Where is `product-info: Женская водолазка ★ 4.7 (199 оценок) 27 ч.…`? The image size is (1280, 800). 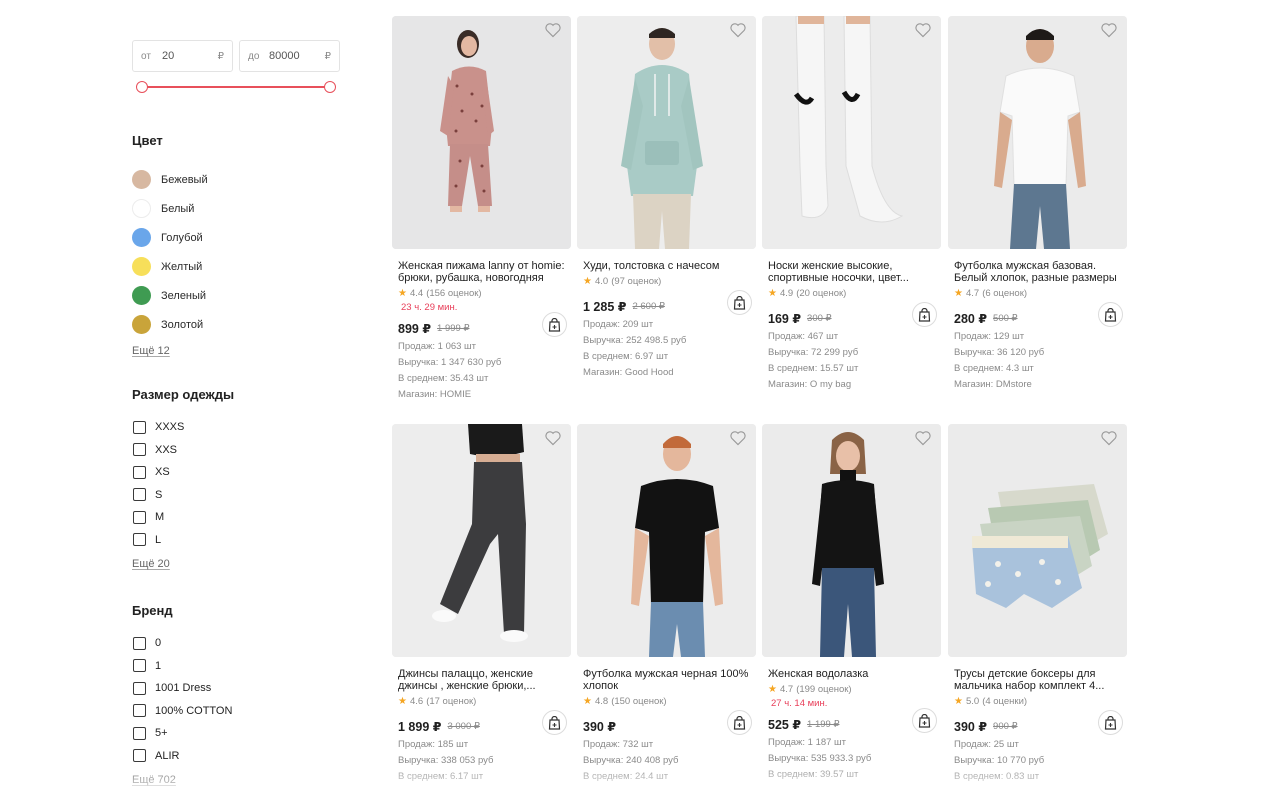 product-info: Женская водолазка ★ 4.7 (199 оценок) 27 ч.… is located at coordinates (851, 724).